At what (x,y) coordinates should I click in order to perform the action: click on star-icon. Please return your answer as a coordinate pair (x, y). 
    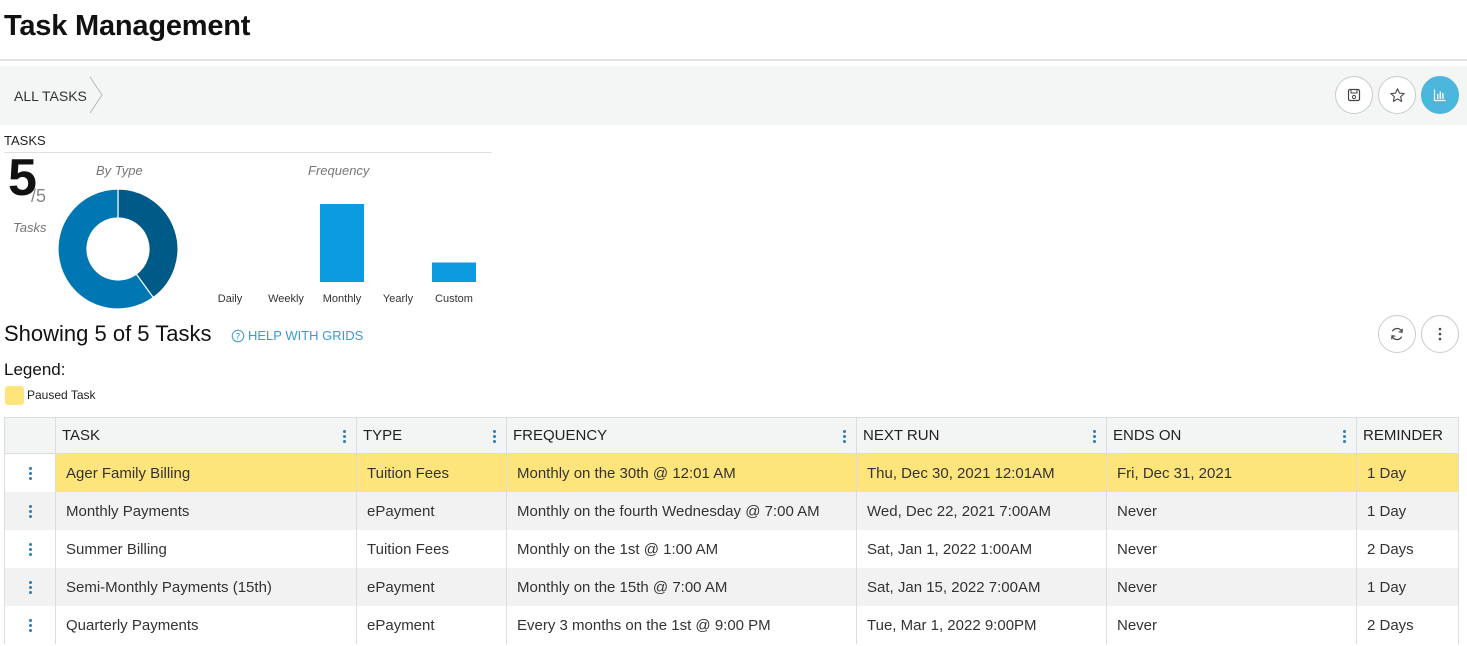
    Looking at the image, I should click on (1397, 94).